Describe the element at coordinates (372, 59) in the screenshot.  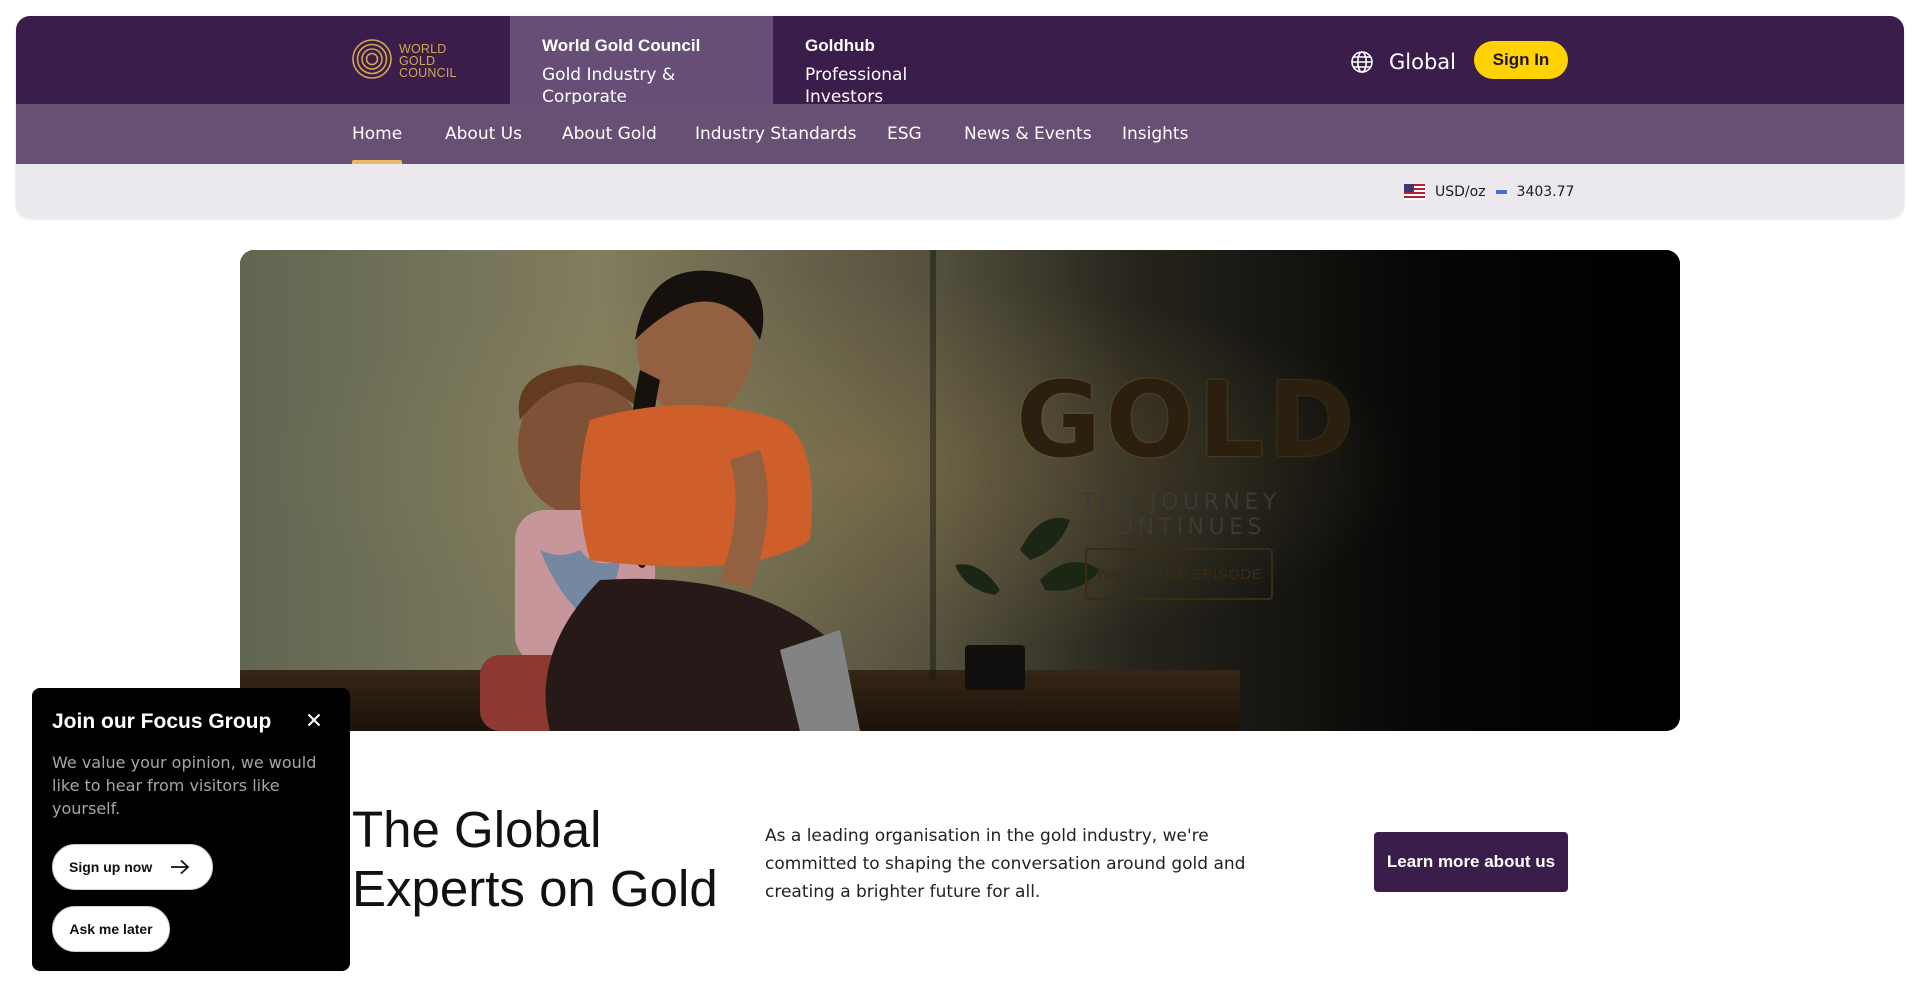
I see `rings-logo-icon` at that location.